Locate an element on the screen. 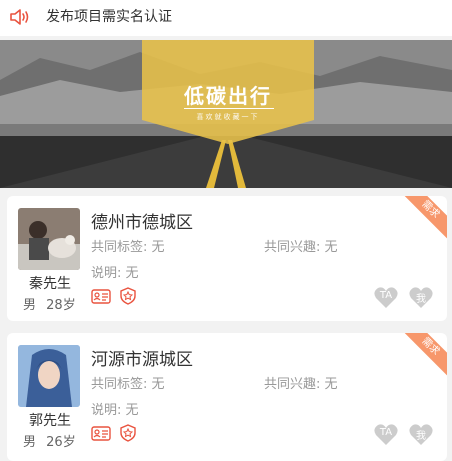  notice-text: 发布项目需实名认证 is located at coordinates (109, 17).